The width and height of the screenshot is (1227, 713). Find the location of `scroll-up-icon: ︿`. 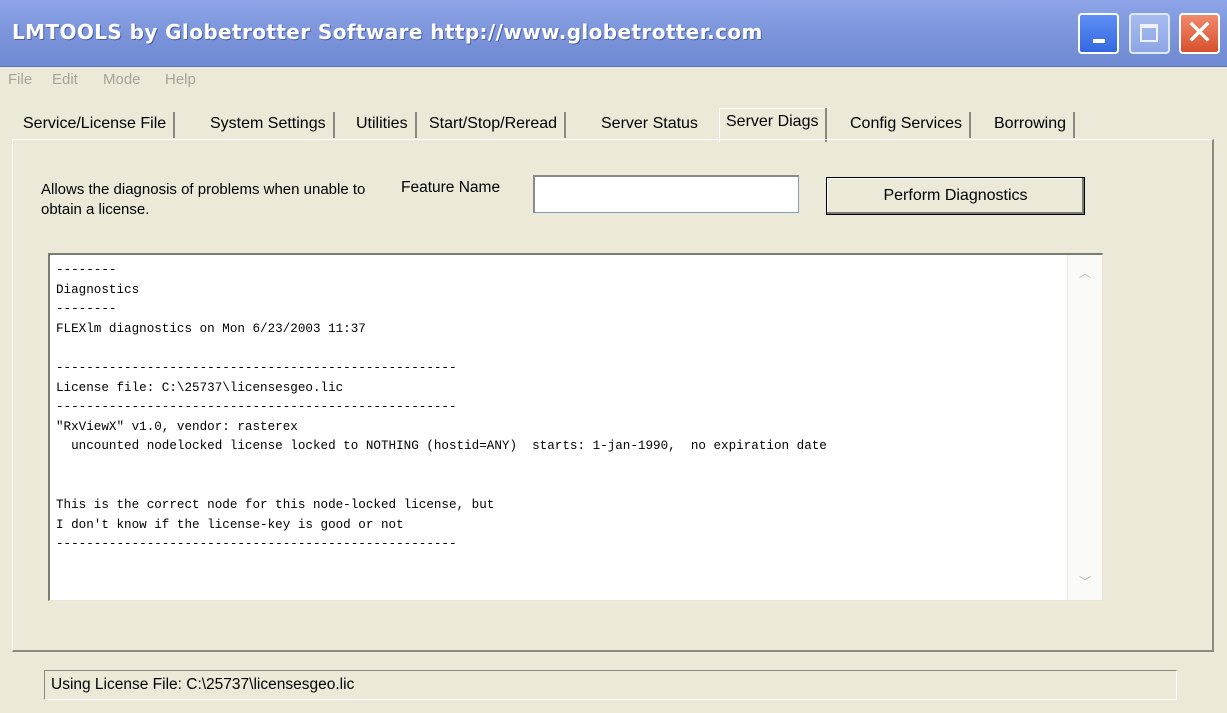

scroll-up-icon: ︿ is located at coordinates (1085, 273).